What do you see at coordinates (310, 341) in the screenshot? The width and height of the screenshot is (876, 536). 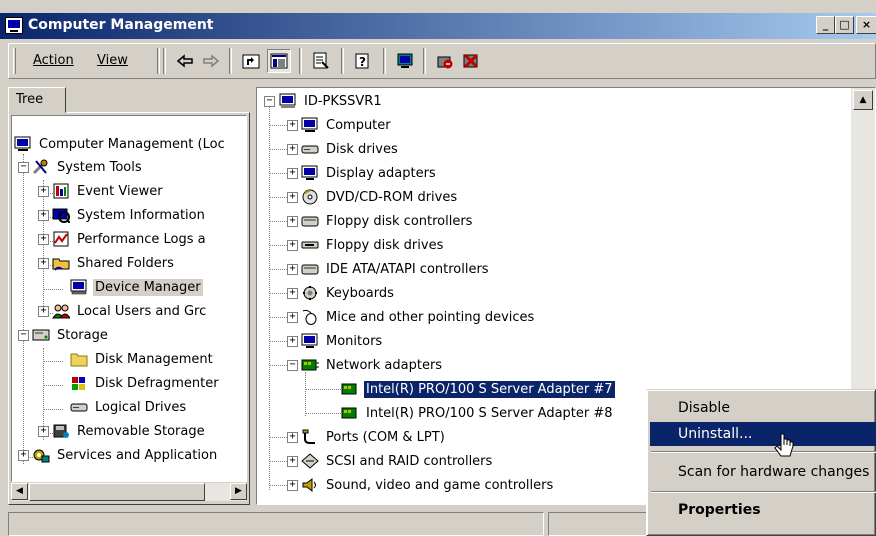 I see `monitor-icon` at bounding box center [310, 341].